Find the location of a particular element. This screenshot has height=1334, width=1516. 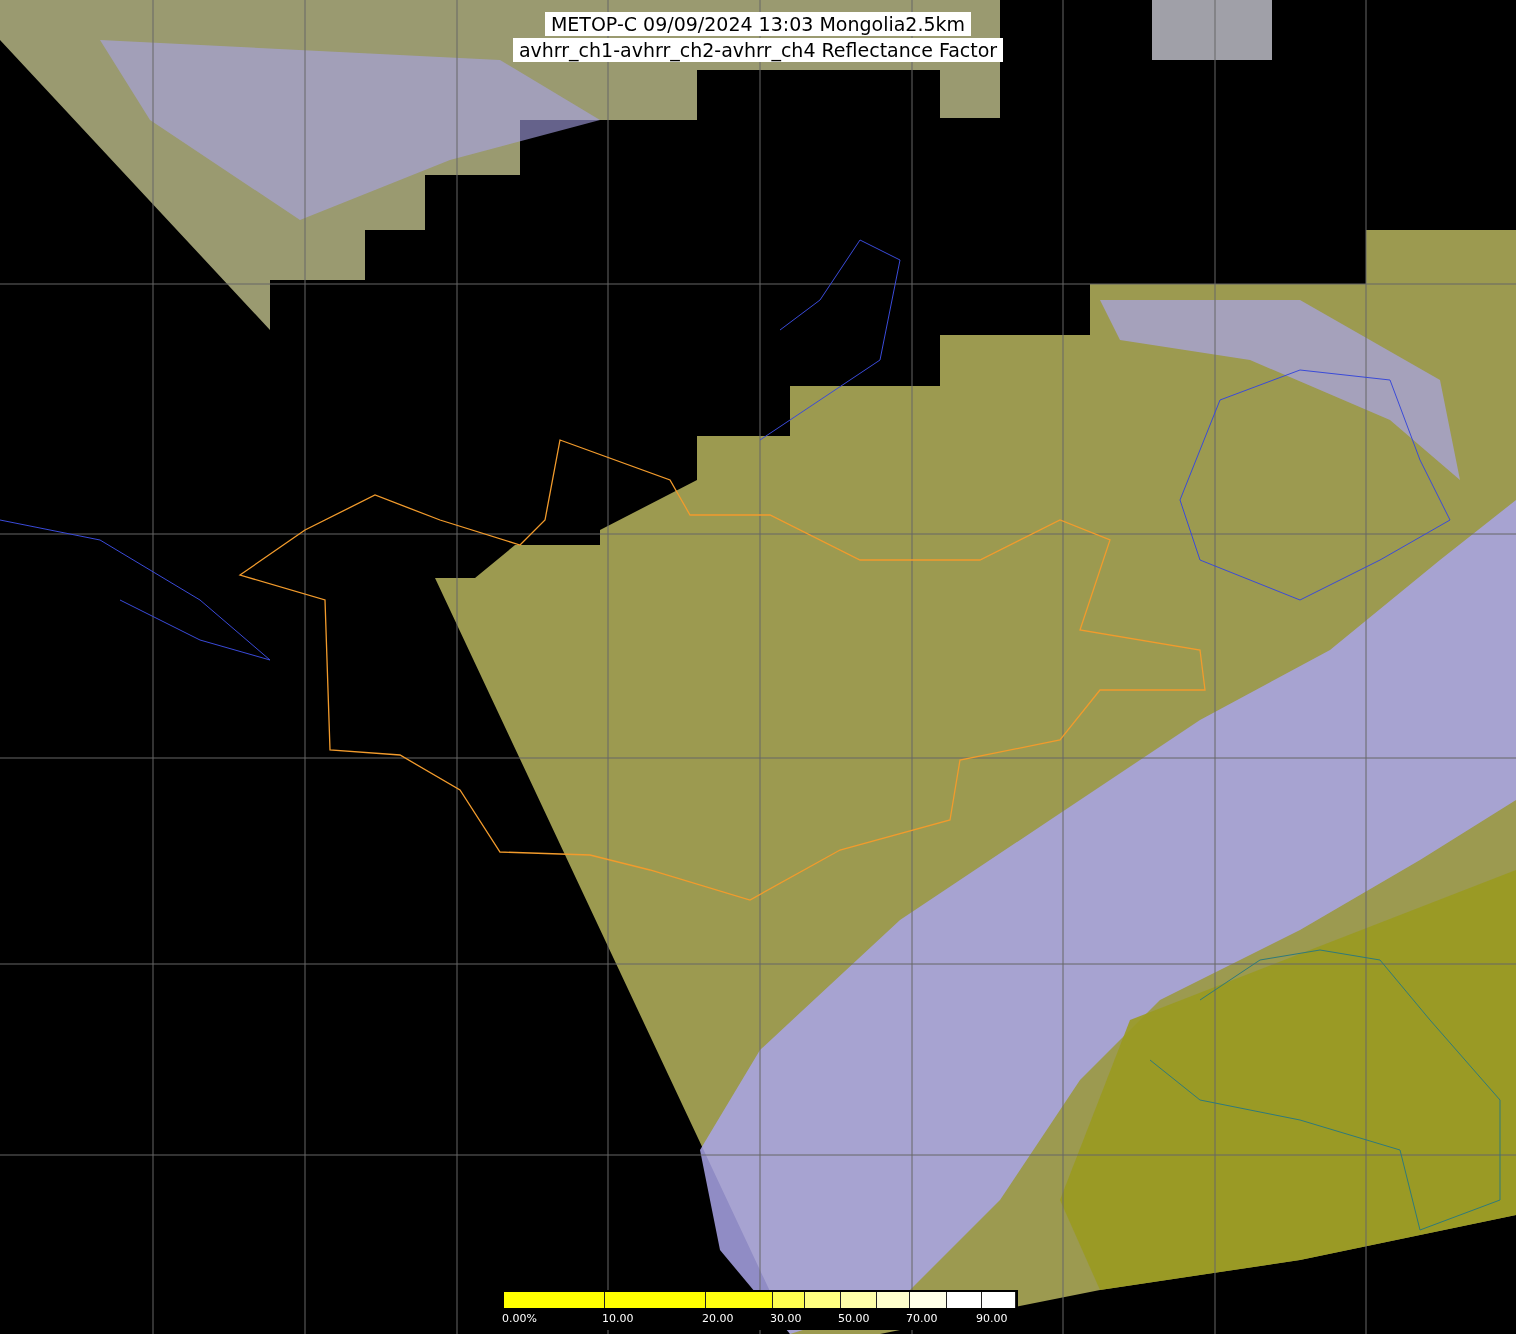

colorbar-tick-label: 70.00 is located at coordinates (922, 1318).